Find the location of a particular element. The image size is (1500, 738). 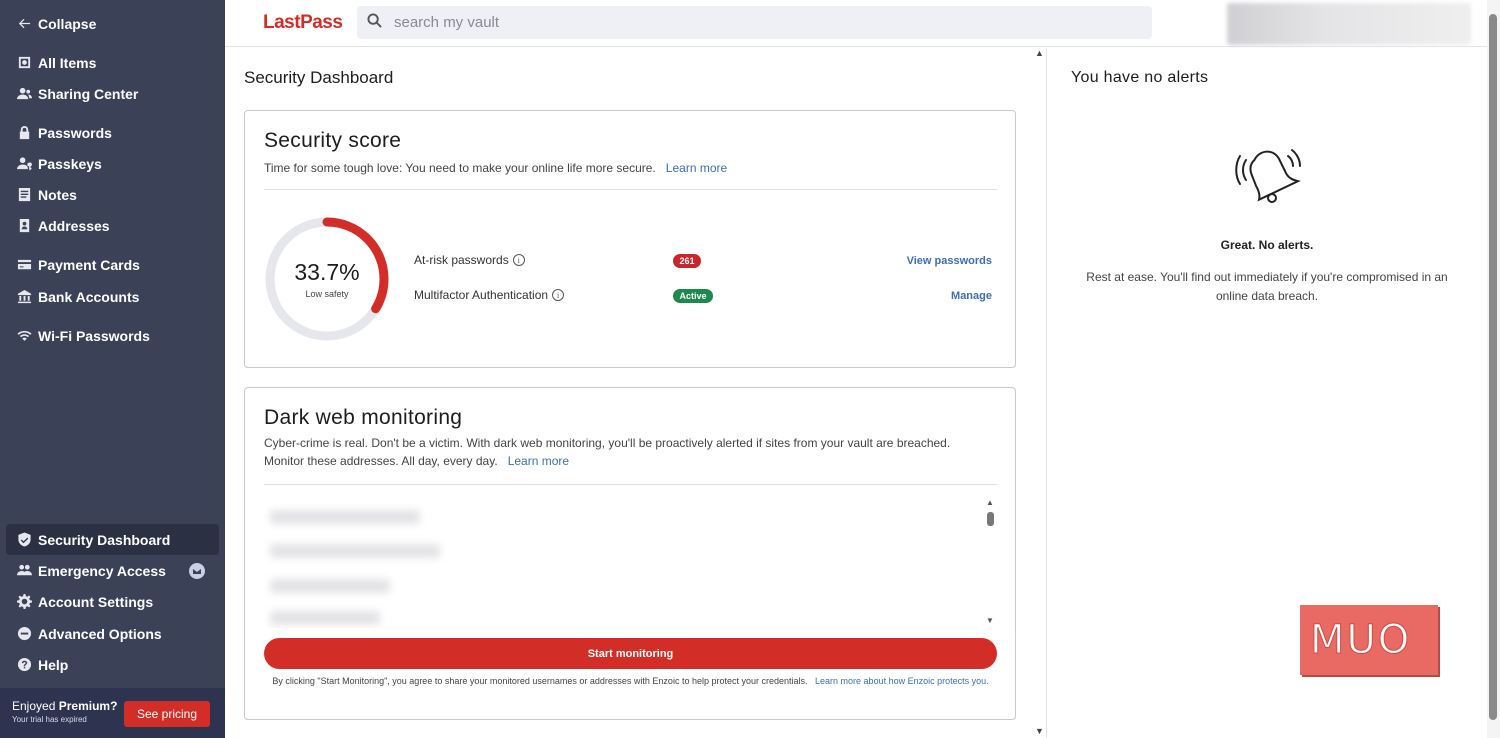

alerts-title: You have no alerts is located at coordinates (1140, 77).